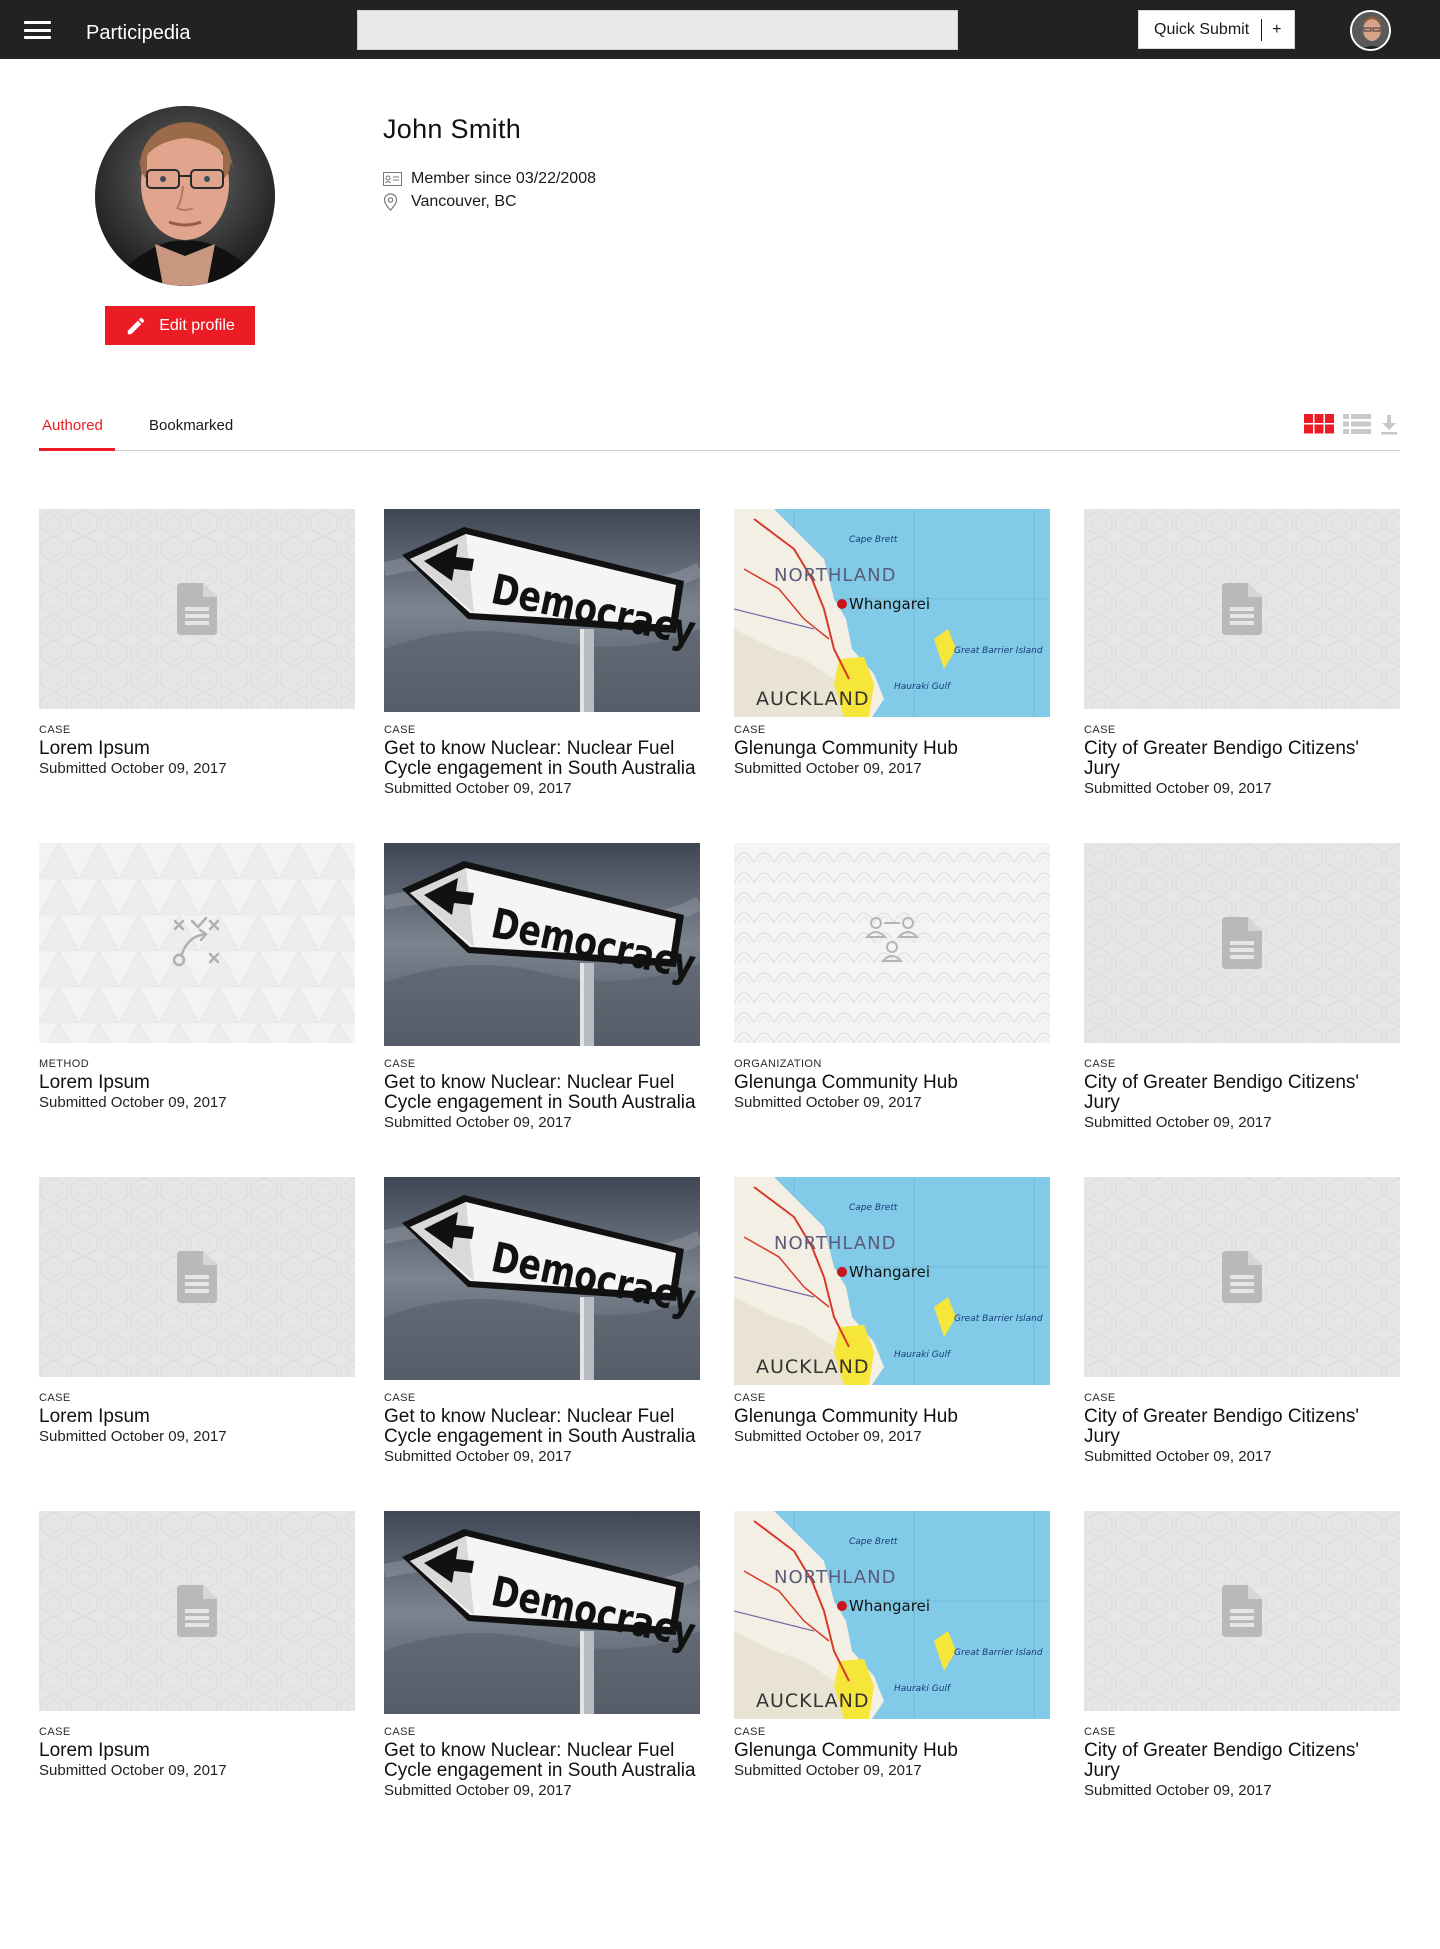  Describe the element at coordinates (191, 425) in the screenshot. I see `tab-bookmarked: Bookmarked` at that location.